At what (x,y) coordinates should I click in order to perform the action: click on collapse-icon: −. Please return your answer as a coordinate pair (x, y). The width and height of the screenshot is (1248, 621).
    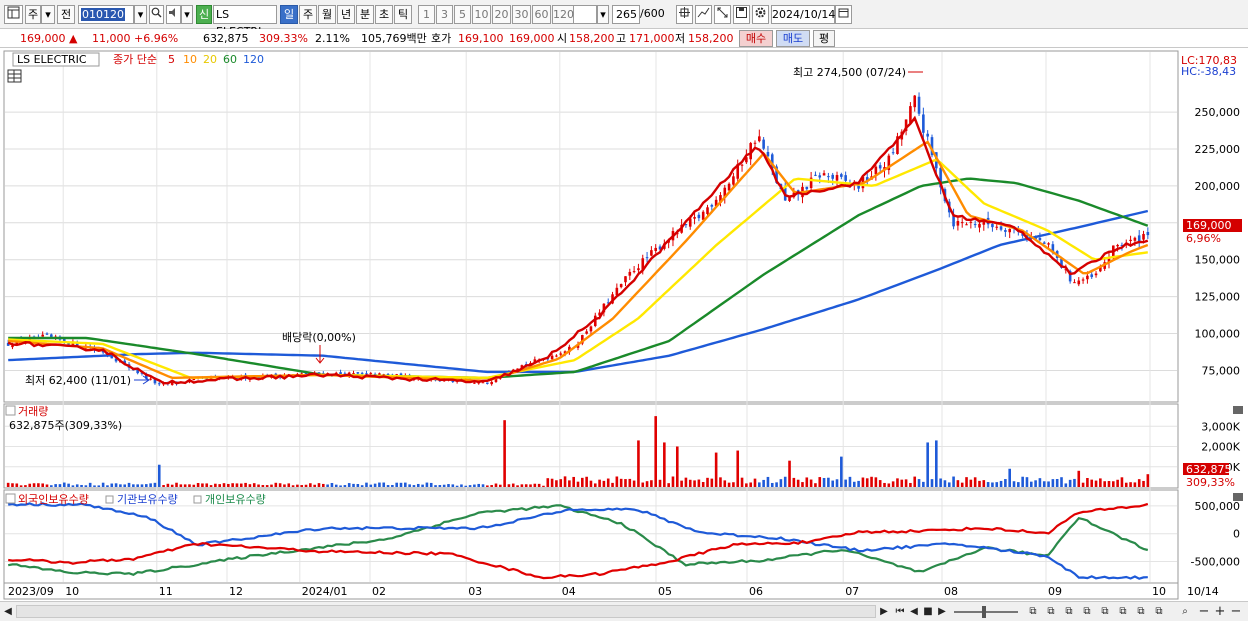
    Looking at the image, I should click on (1236, 611).